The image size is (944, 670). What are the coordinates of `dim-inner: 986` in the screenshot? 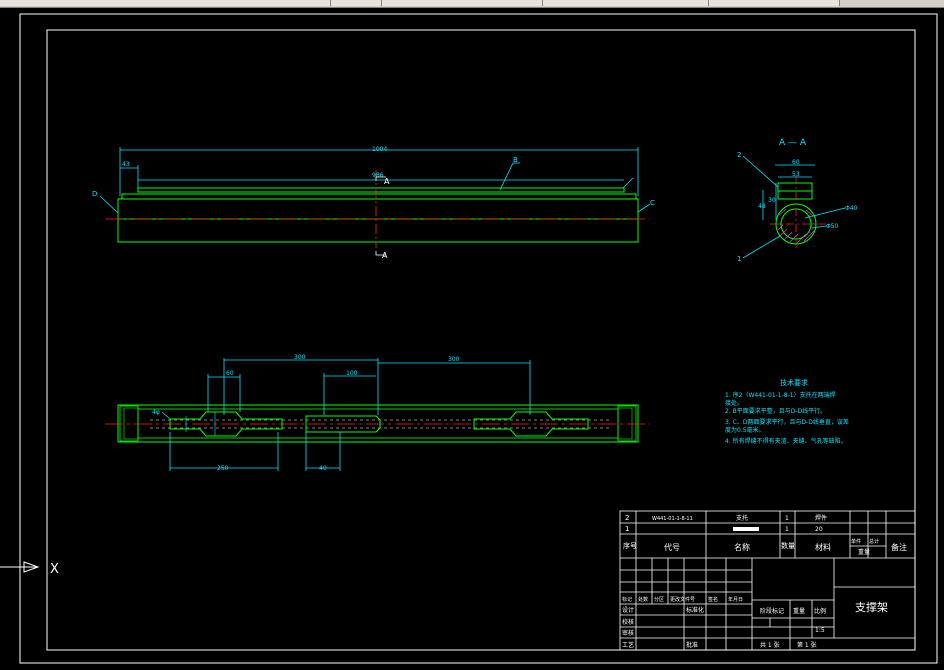 It's located at (378, 175).